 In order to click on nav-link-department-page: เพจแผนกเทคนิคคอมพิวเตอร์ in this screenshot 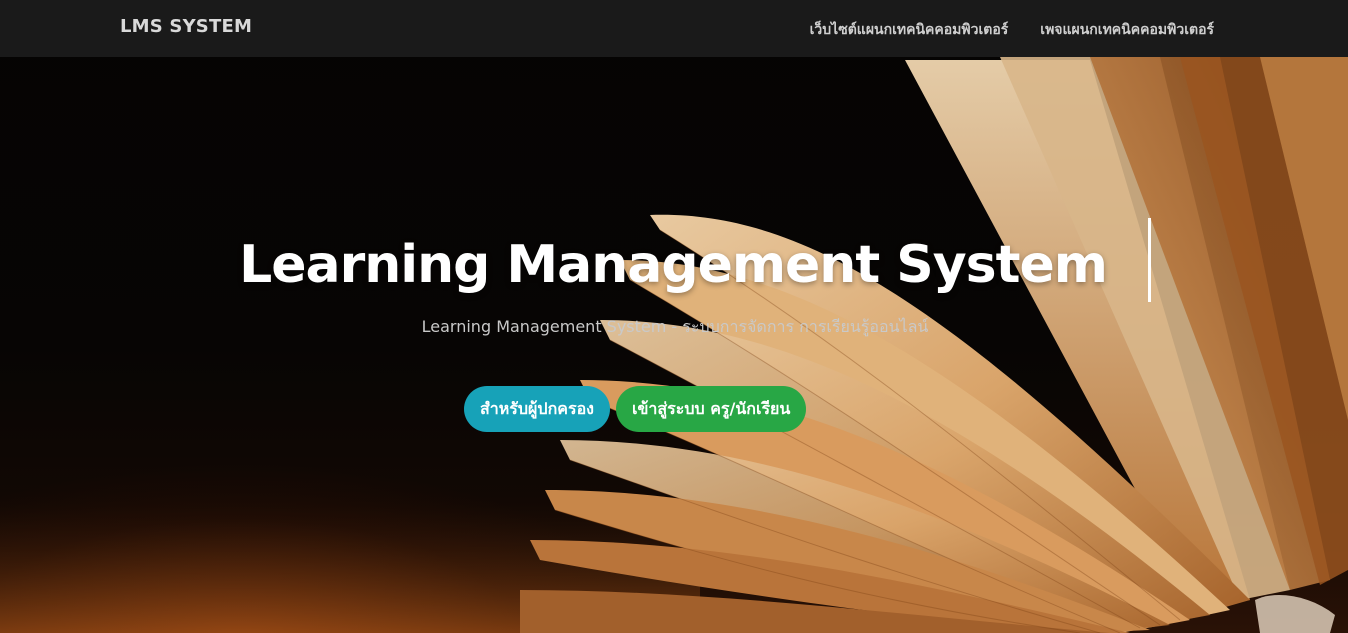, I will do `click(1127, 30)`.